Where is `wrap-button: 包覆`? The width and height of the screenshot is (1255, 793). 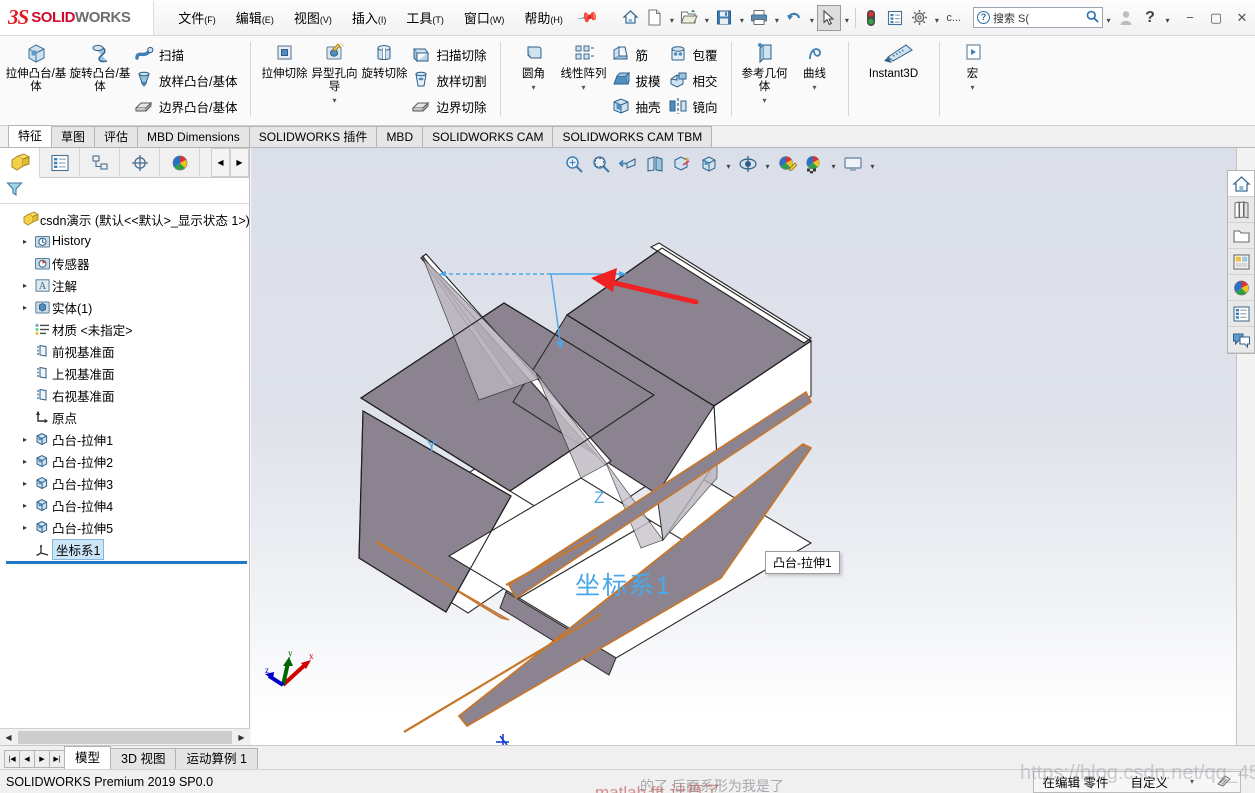 wrap-button: 包覆 is located at coordinates (694, 54).